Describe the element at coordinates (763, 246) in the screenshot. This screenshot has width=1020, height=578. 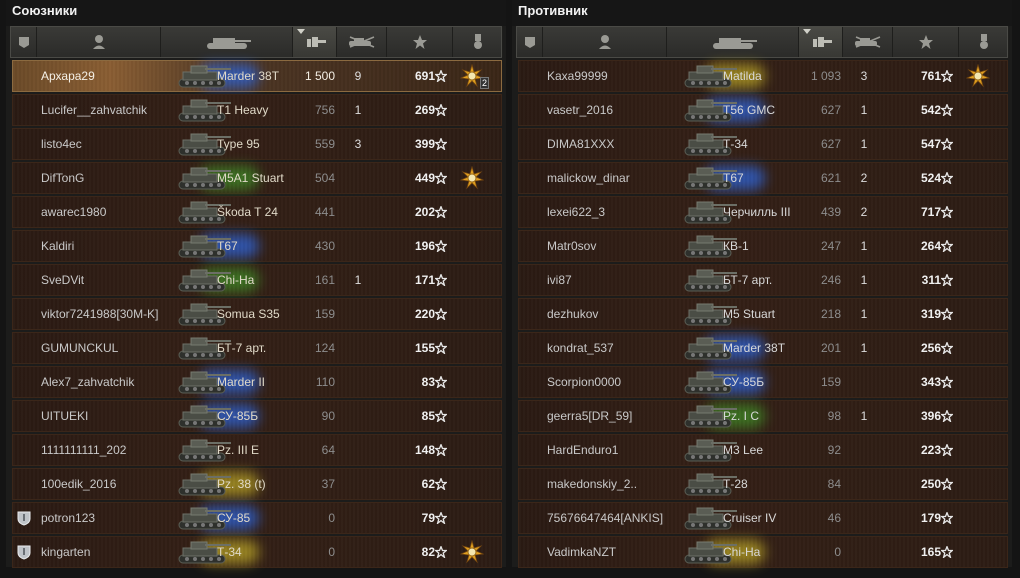
I see `player-row: Matr0sov КВ-1 247 1 264` at that location.